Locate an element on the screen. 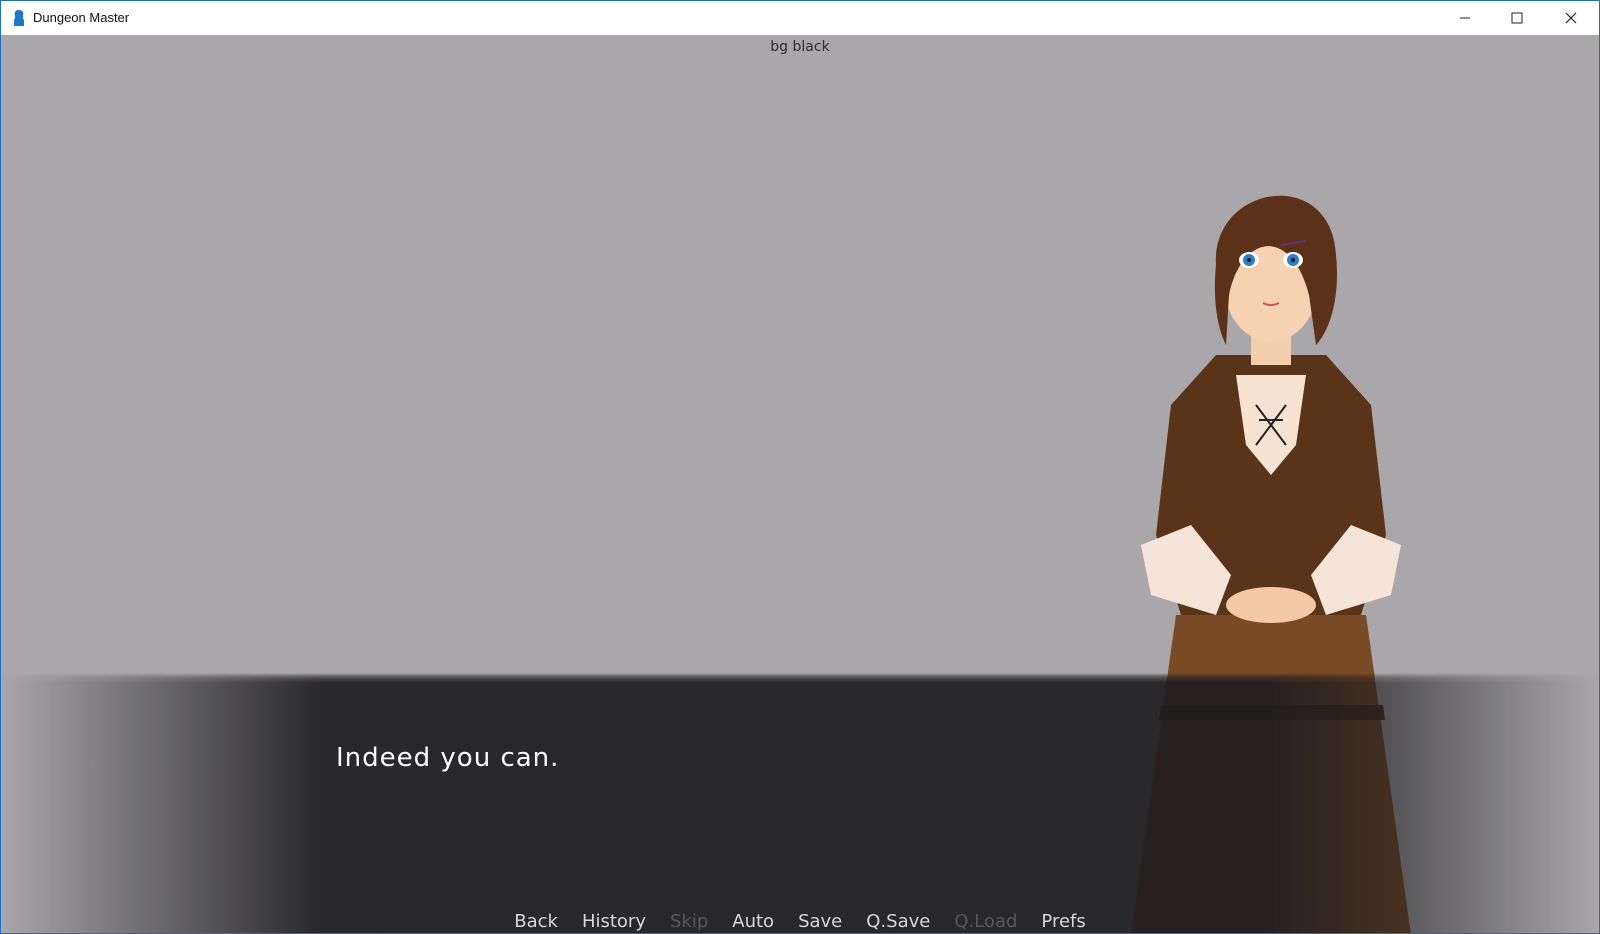 The image size is (1600, 934). quick-menu-auto: Auto is located at coordinates (753, 921).